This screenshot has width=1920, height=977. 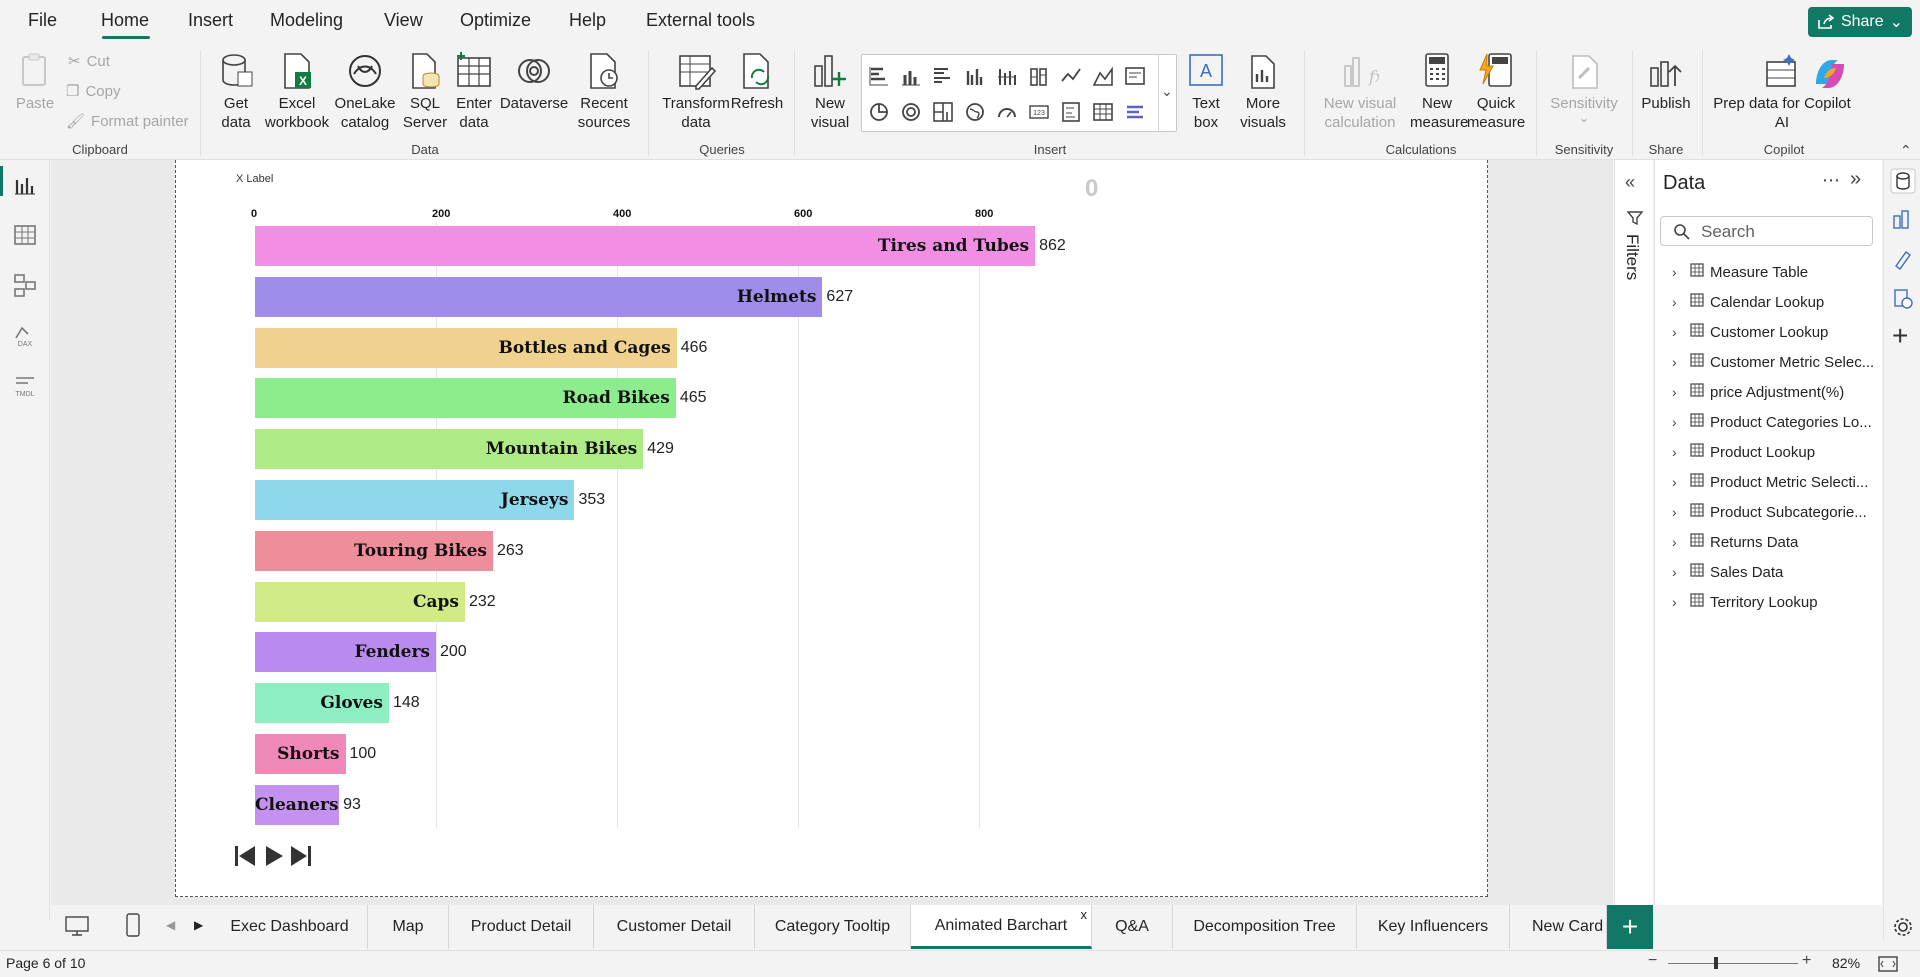 What do you see at coordinates (1001, 927) in the screenshot?
I see `page-tab: Animated Barchart x` at bounding box center [1001, 927].